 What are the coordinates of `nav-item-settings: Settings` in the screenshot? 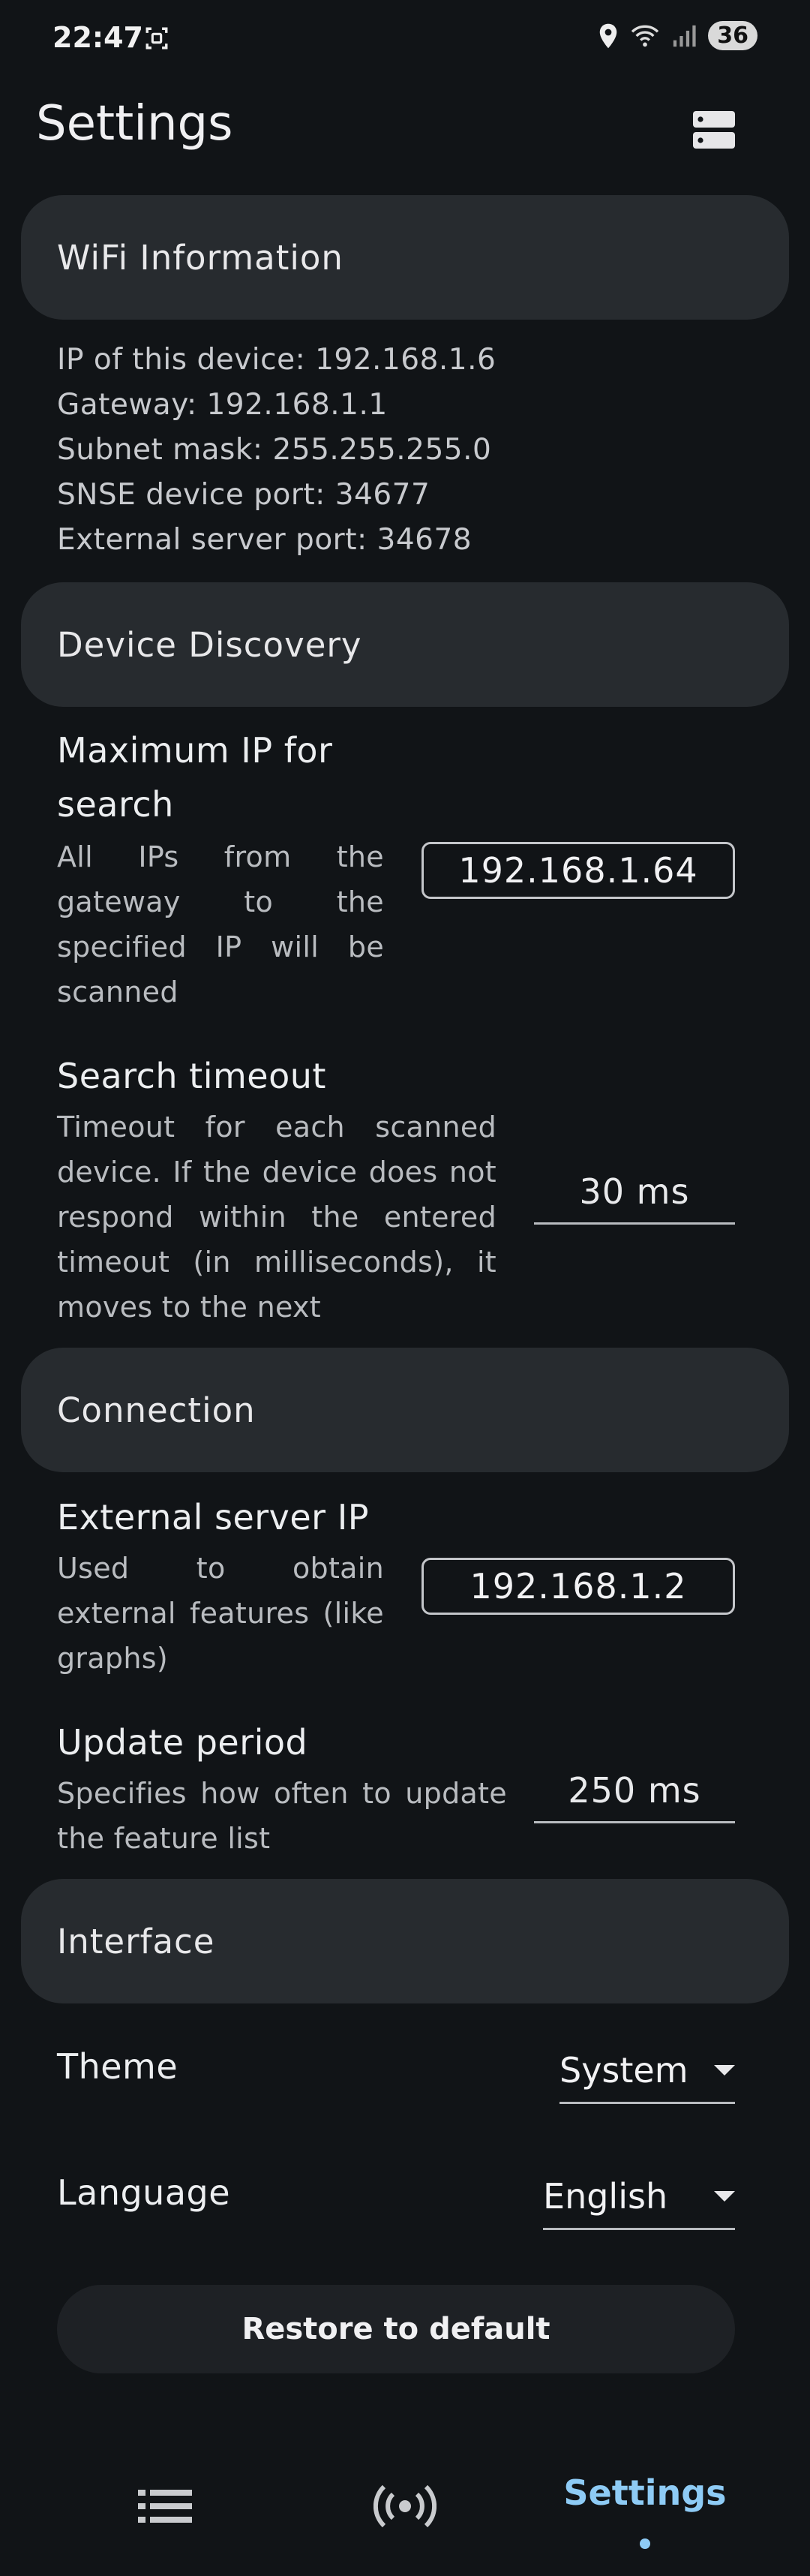 It's located at (645, 2521).